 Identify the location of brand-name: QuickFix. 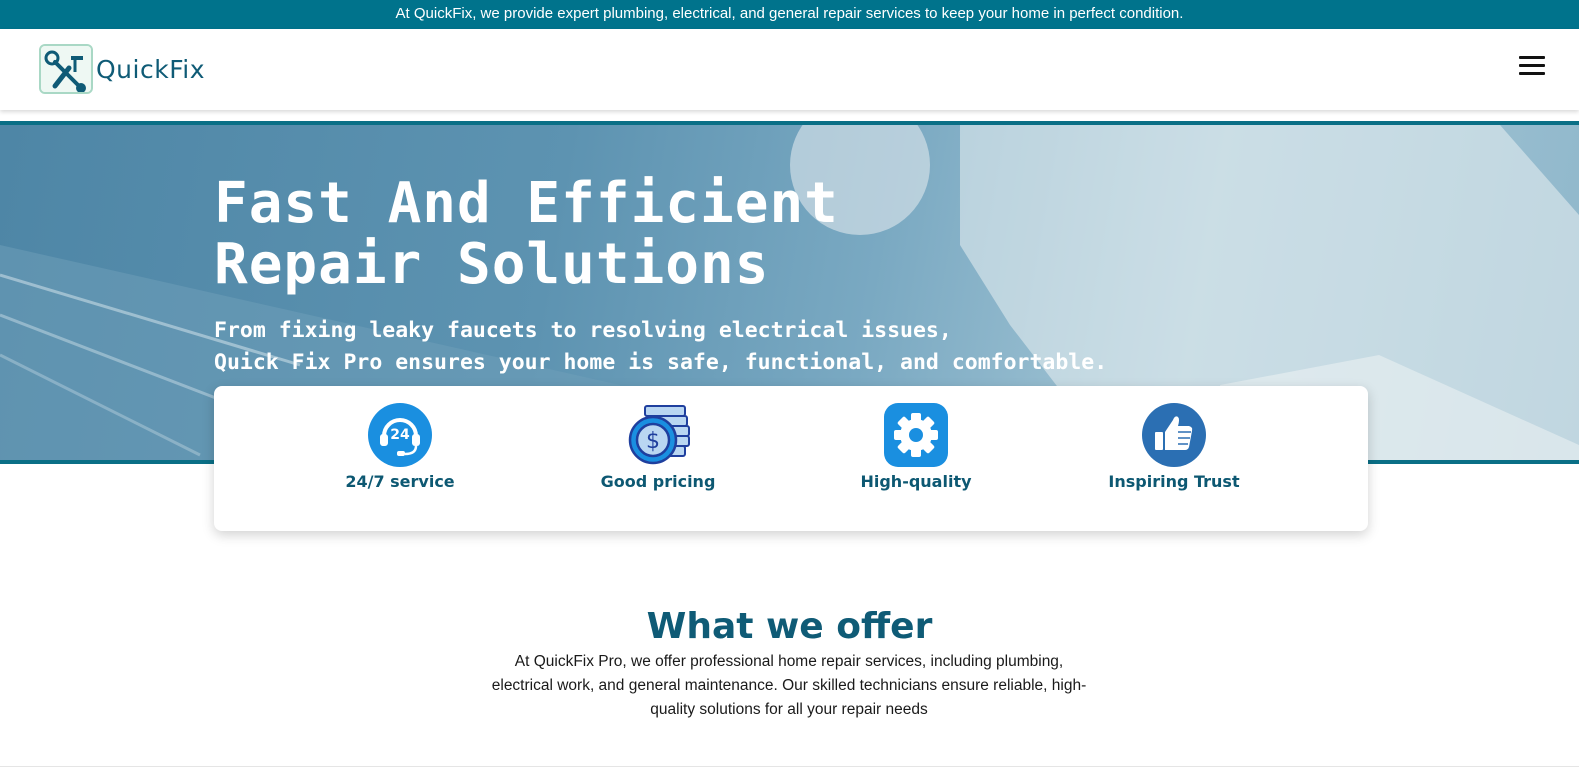
(150, 69).